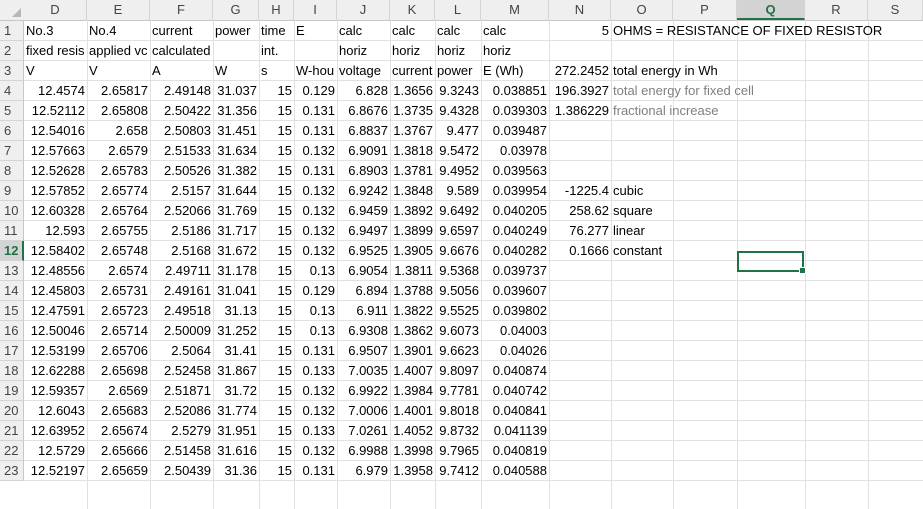  Describe the element at coordinates (836, 10) in the screenshot. I see `column-header-r: R` at that location.